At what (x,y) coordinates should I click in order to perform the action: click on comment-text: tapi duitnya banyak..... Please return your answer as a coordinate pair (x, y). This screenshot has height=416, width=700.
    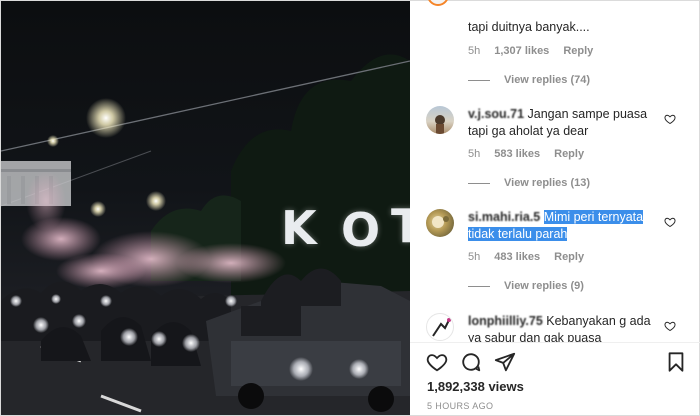
    Looking at the image, I should click on (529, 27).